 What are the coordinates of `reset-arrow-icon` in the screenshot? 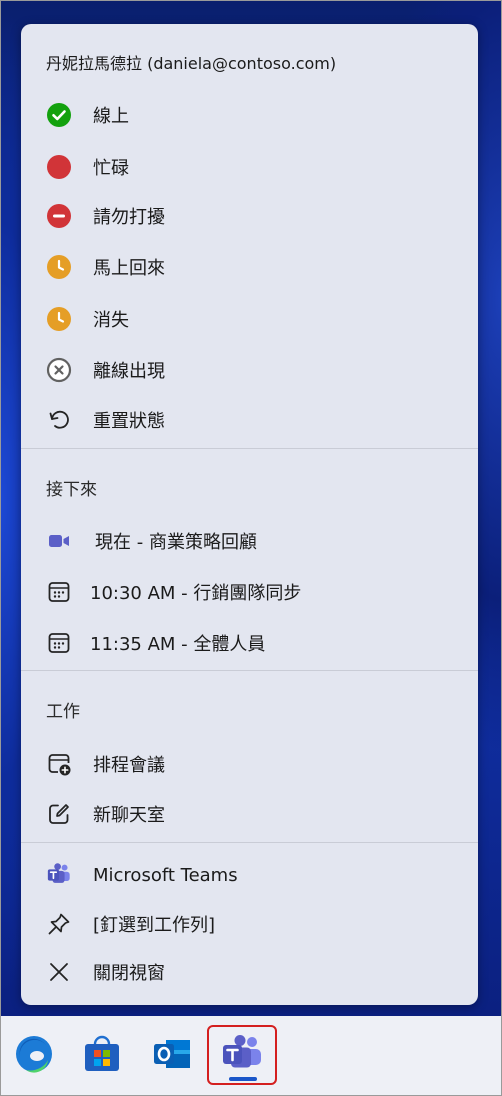 It's located at (59, 420).